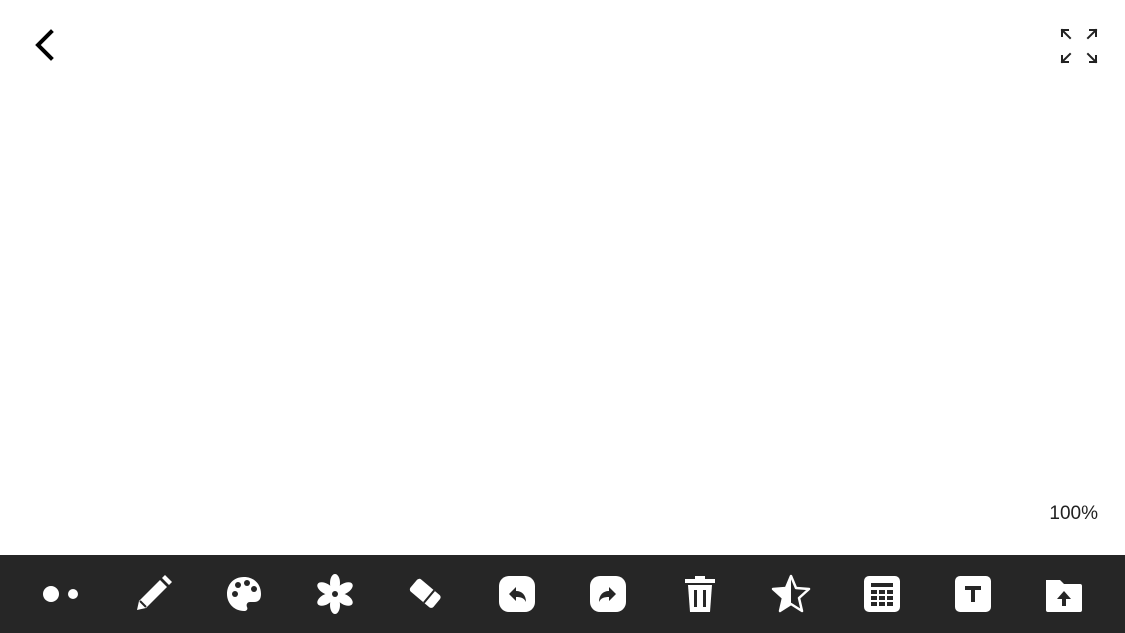  I want to click on chevron-left-icon, so click(44, 45).